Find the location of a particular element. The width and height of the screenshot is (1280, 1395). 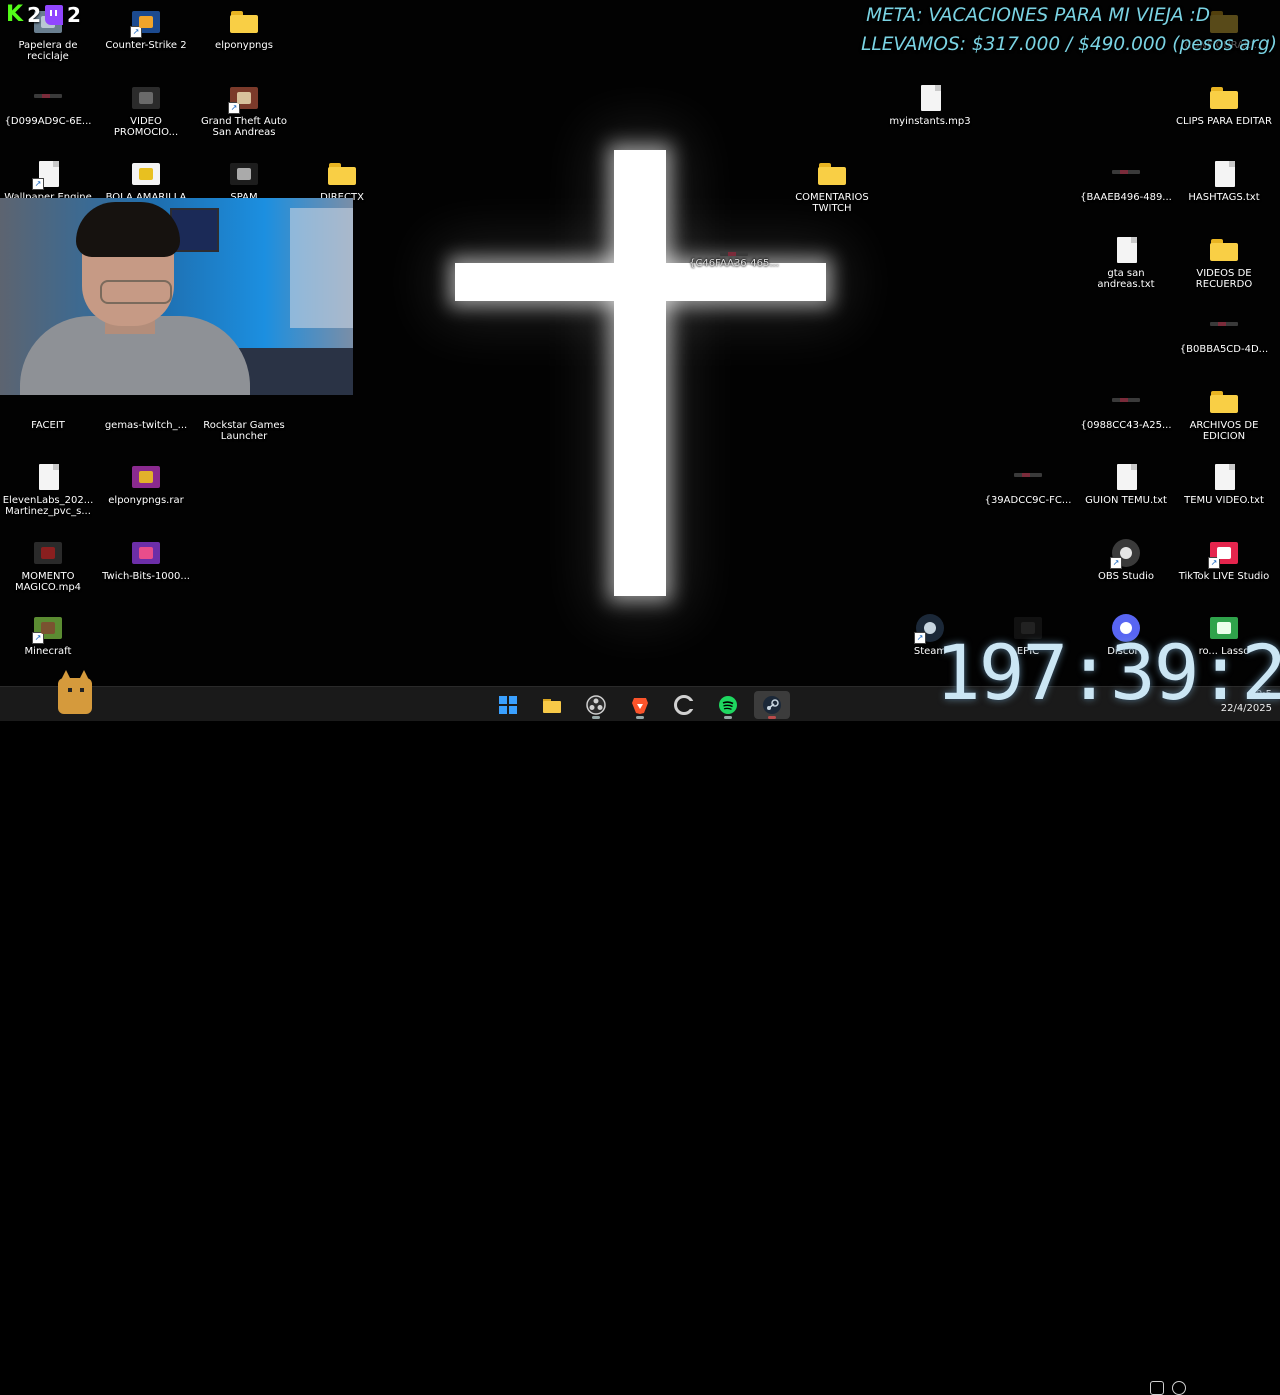

desktop-icon-gta-san-andreas: ↗ Grand Theft Auto San Andreas is located at coordinates (244, 110).